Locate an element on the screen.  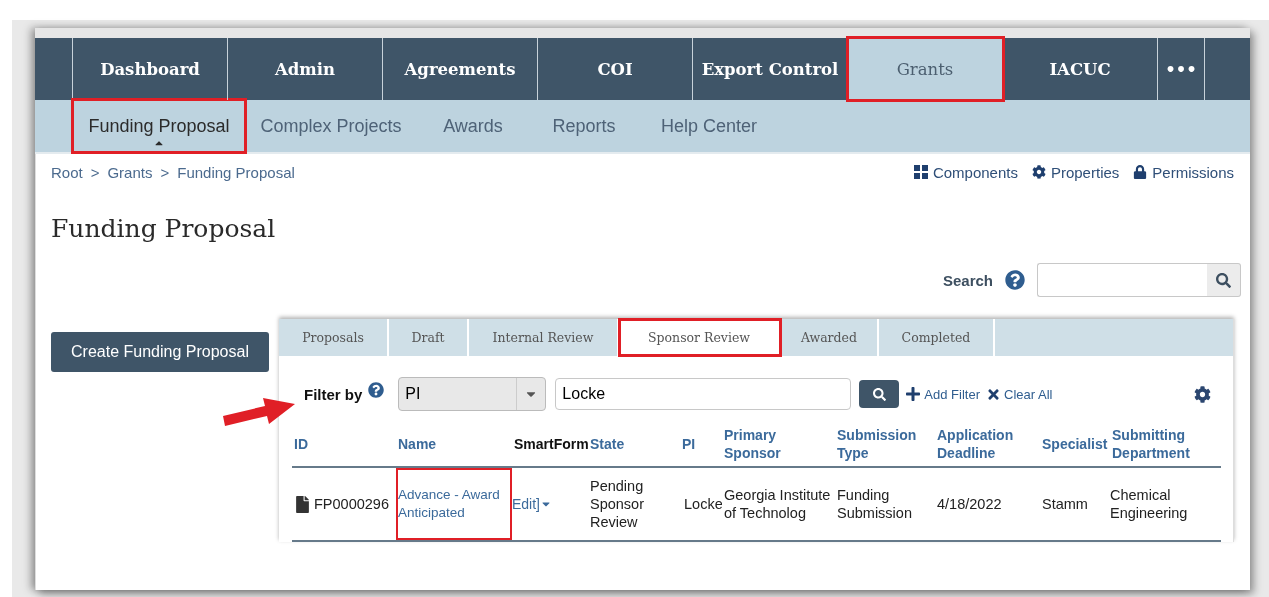
tab: Sponsor Review is located at coordinates (700, 337).